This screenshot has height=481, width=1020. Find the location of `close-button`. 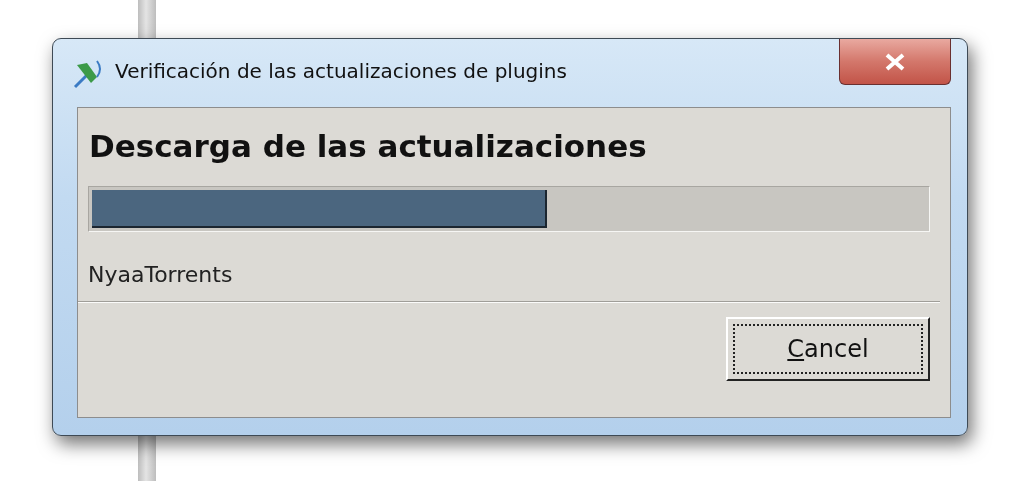

close-button is located at coordinates (895, 62).